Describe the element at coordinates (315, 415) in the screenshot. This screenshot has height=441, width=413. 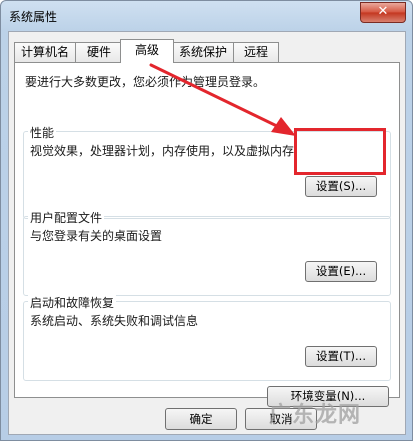
I see `watermark: 广东龙网` at that location.